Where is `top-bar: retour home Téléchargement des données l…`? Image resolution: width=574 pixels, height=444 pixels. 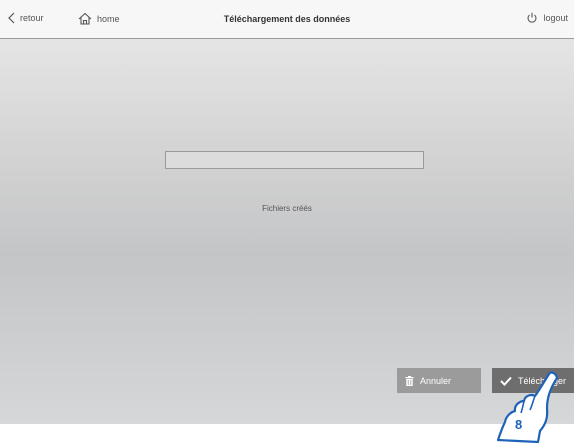
top-bar: retour home Téléchargement des données l… is located at coordinates (287, 19).